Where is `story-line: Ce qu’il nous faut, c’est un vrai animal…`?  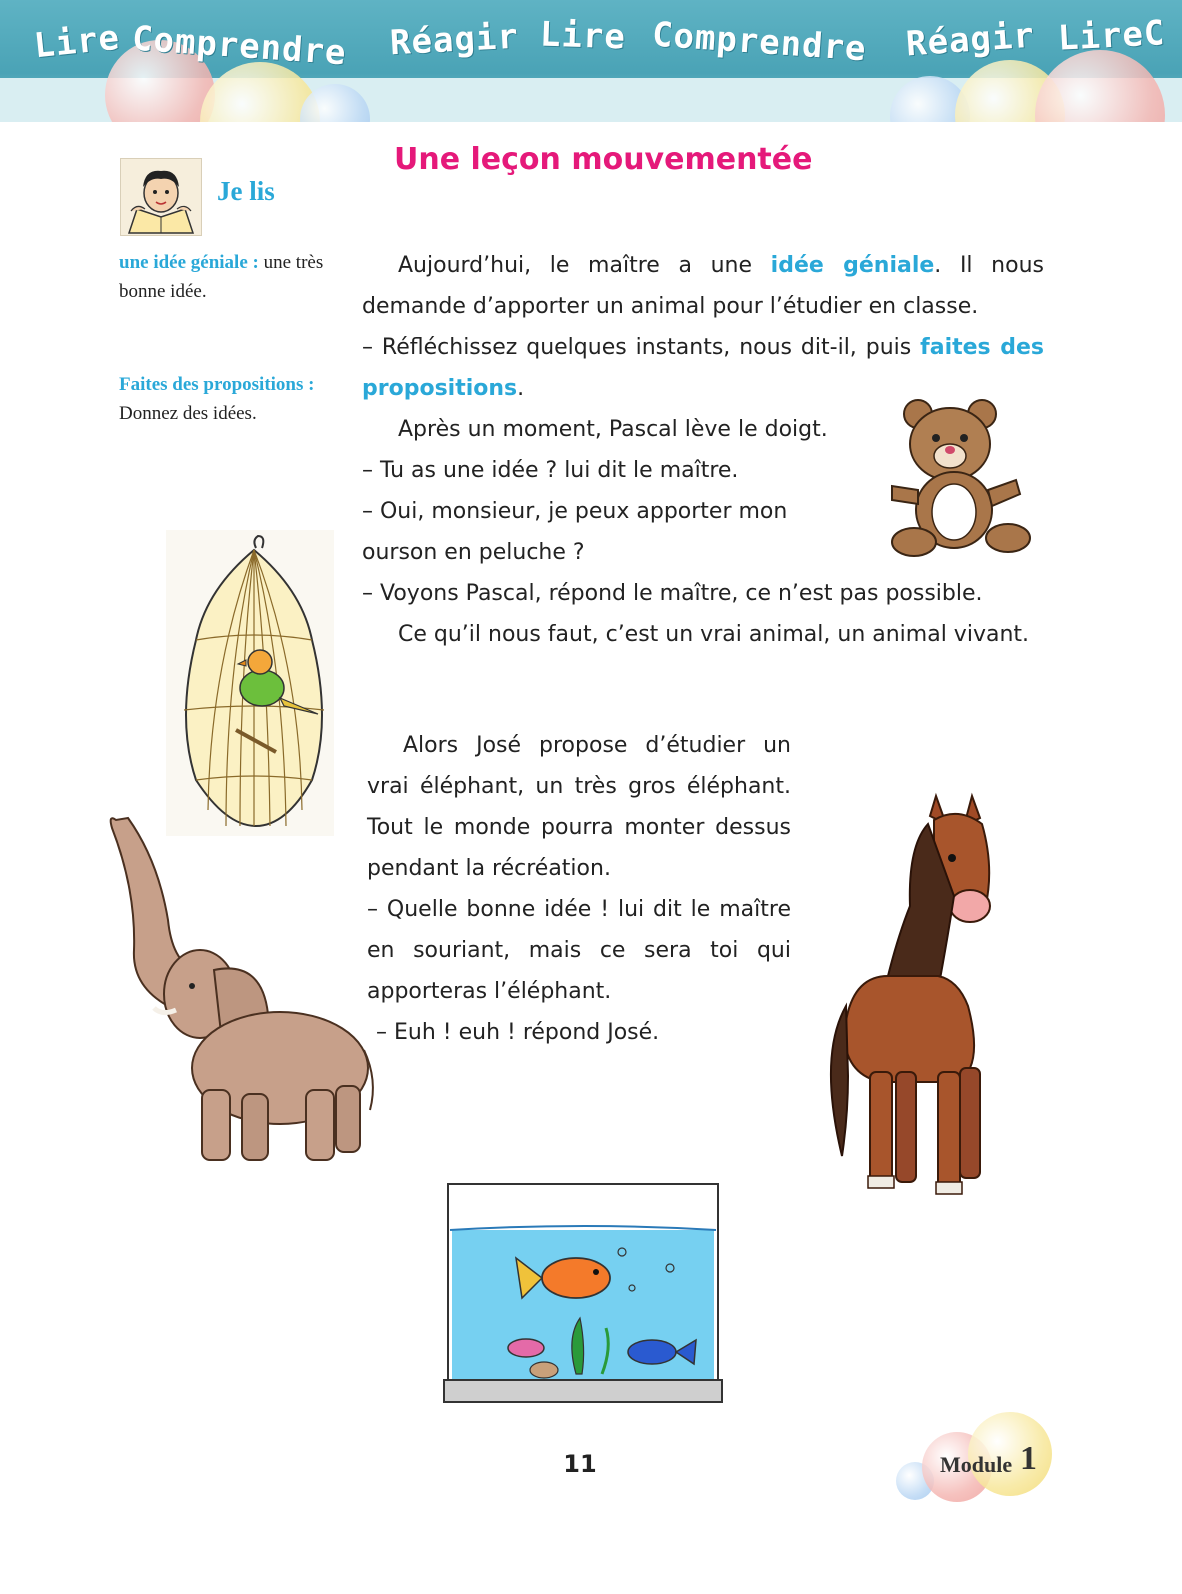
story-line: Ce qu’il nous faut, c’est un vrai animal… is located at coordinates (714, 634).